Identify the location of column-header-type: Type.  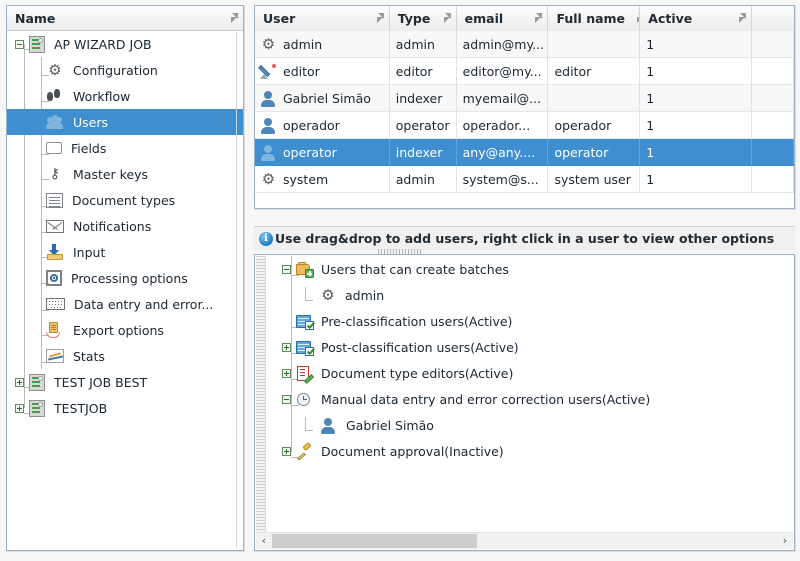
(423, 18).